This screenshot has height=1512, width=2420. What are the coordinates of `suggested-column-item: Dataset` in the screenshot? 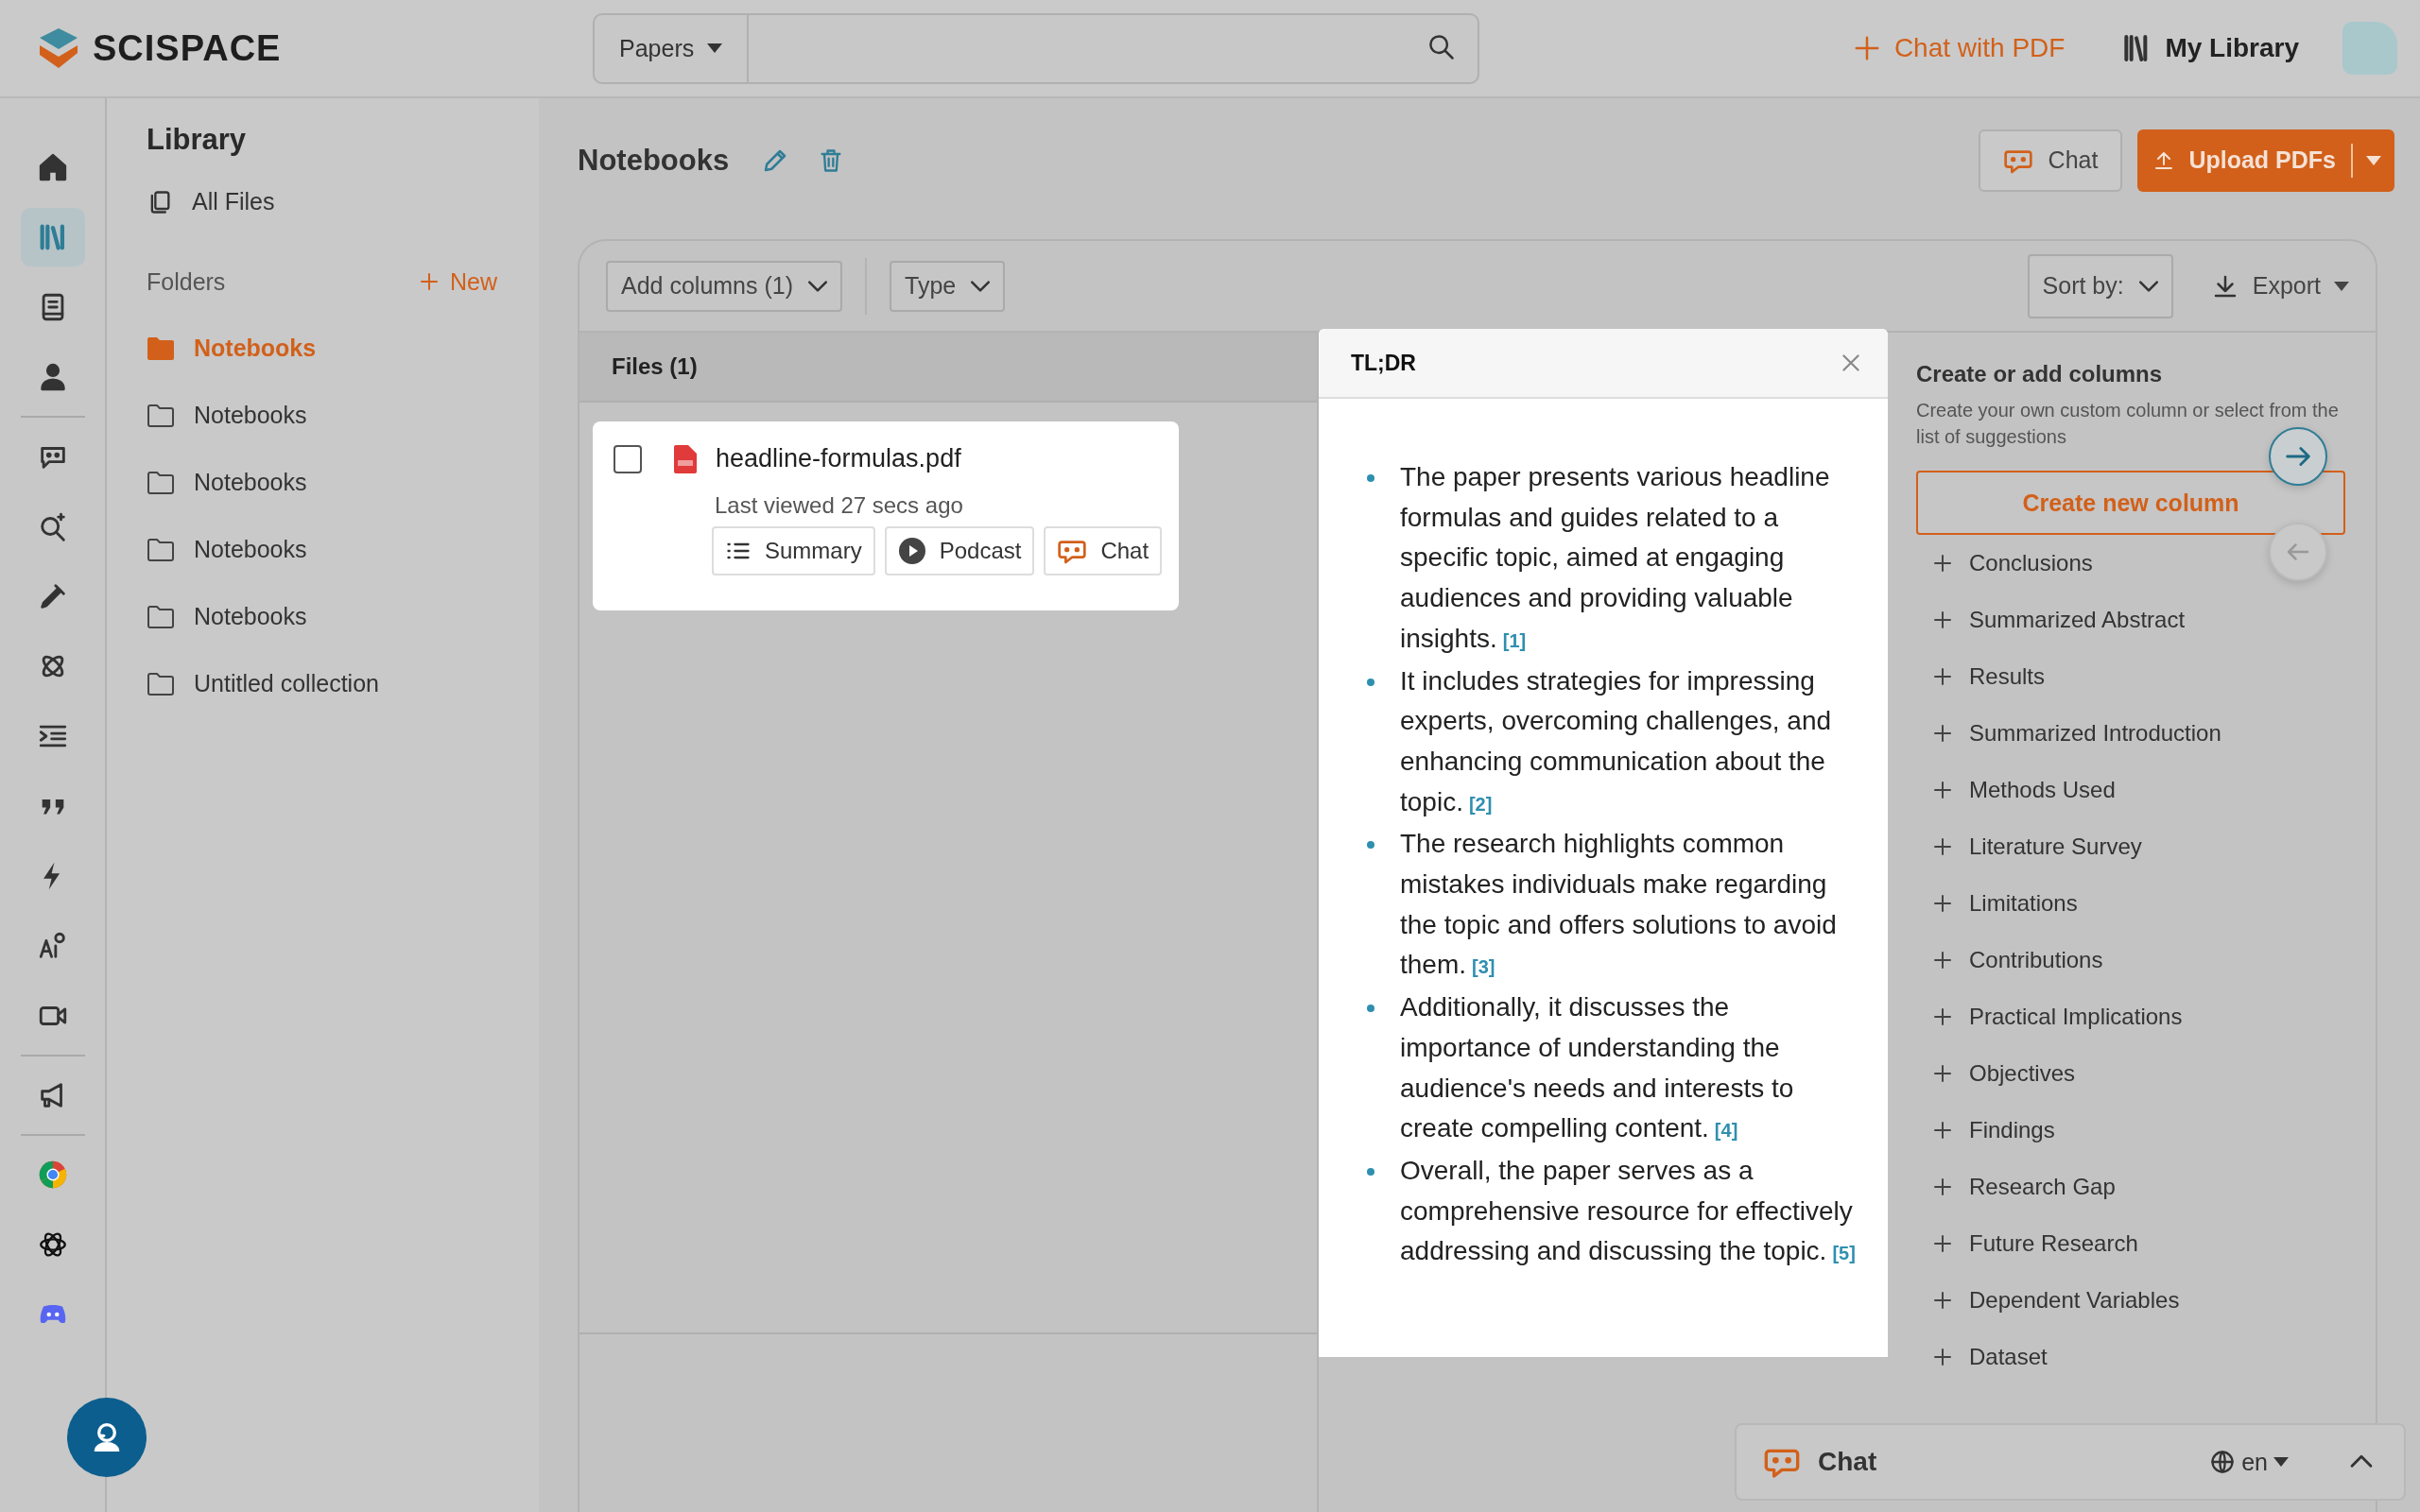 It's located at (2132, 1357).